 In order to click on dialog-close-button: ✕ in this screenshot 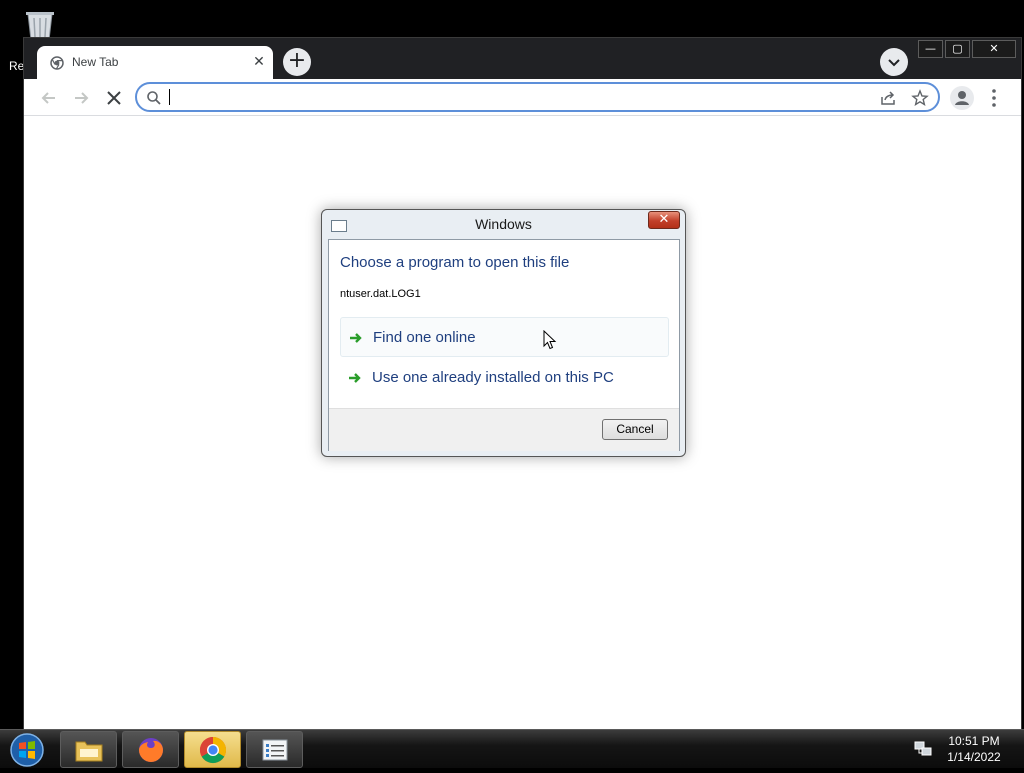, I will do `click(664, 220)`.